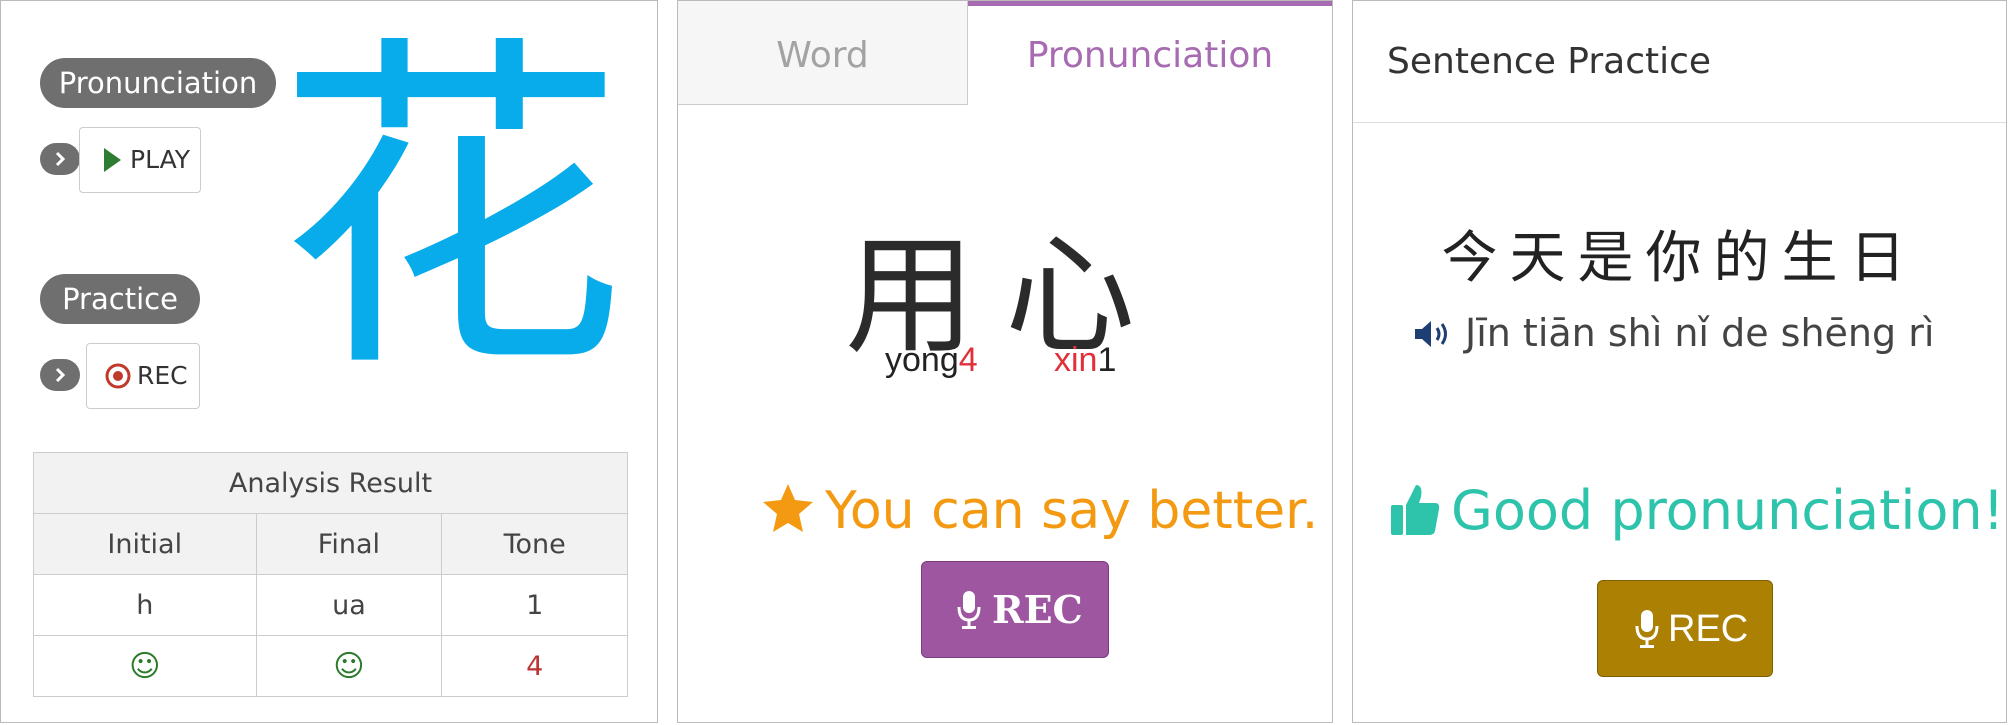 The width and height of the screenshot is (2008, 725). Describe the element at coordinates (922, 360) in the screenshot. I see `syllable-1-base: yong` at that location.